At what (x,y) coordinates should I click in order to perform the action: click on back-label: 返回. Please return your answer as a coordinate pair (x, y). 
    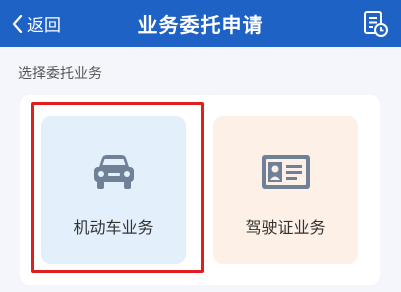
    Looking at the image, I should click on (44, 26).